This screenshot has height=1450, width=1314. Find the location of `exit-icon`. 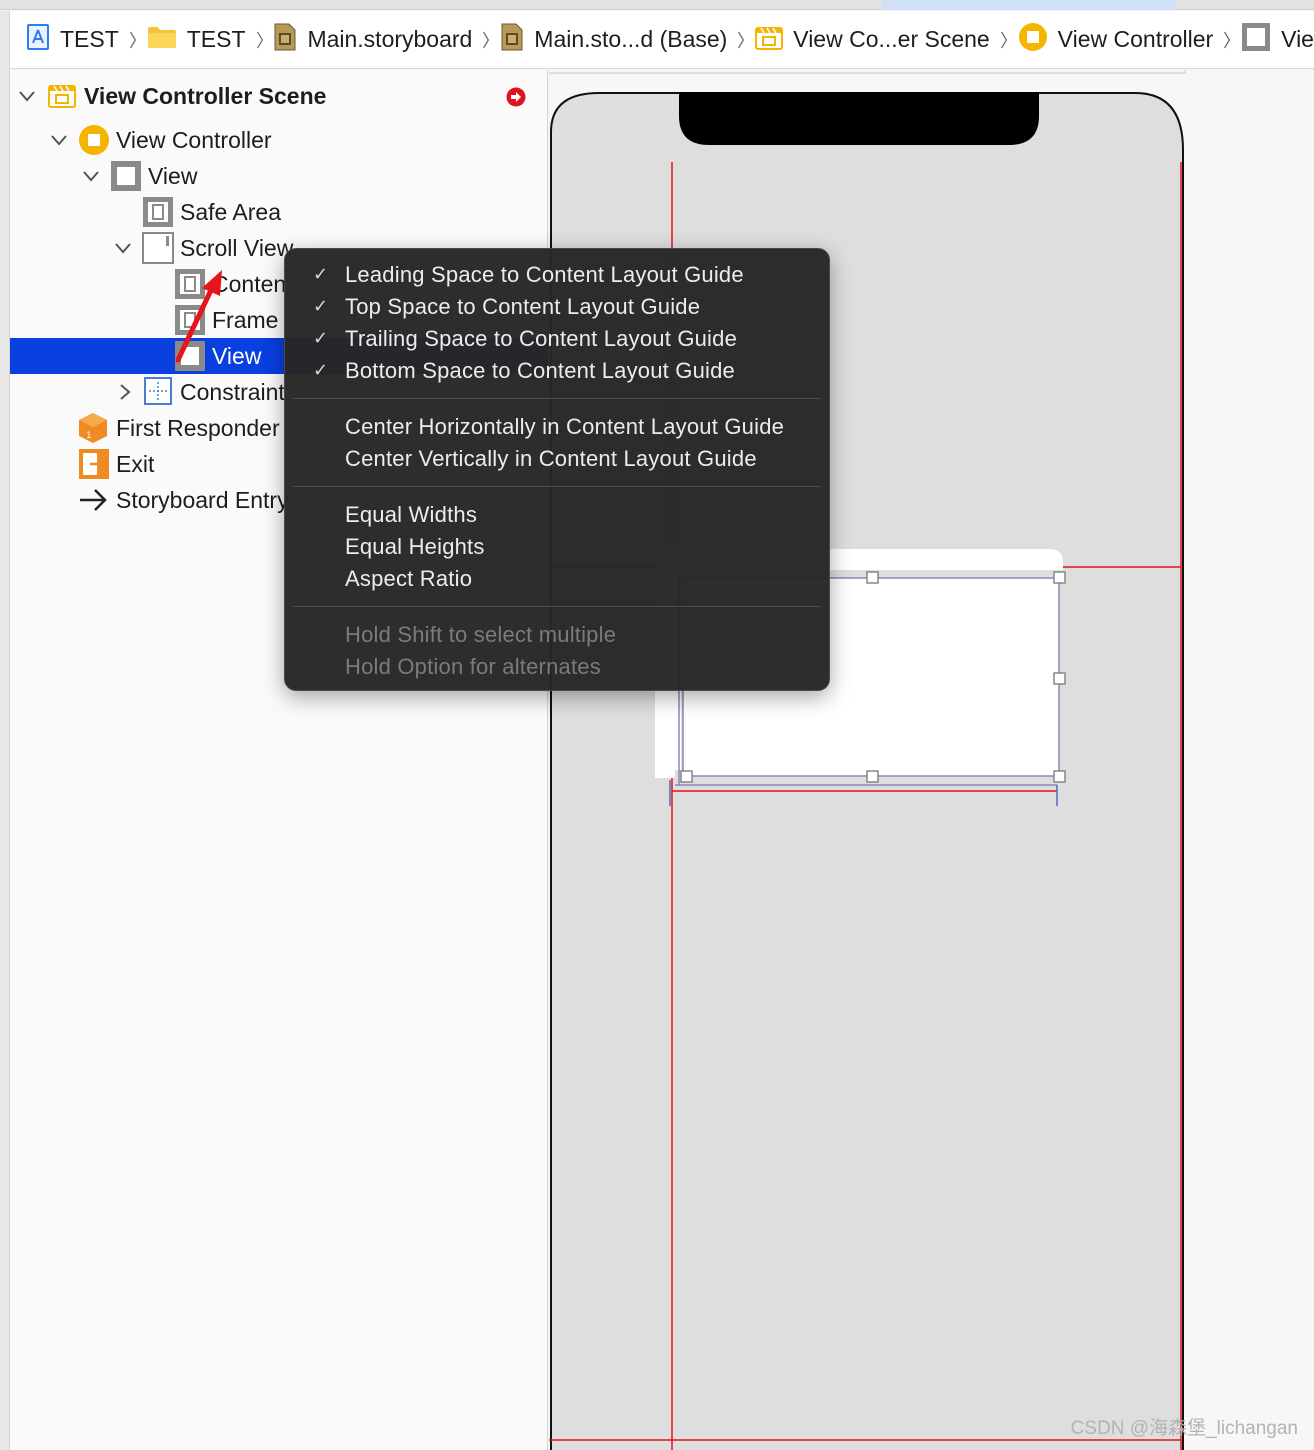

exit-icon is located at coordinates (94, 467).